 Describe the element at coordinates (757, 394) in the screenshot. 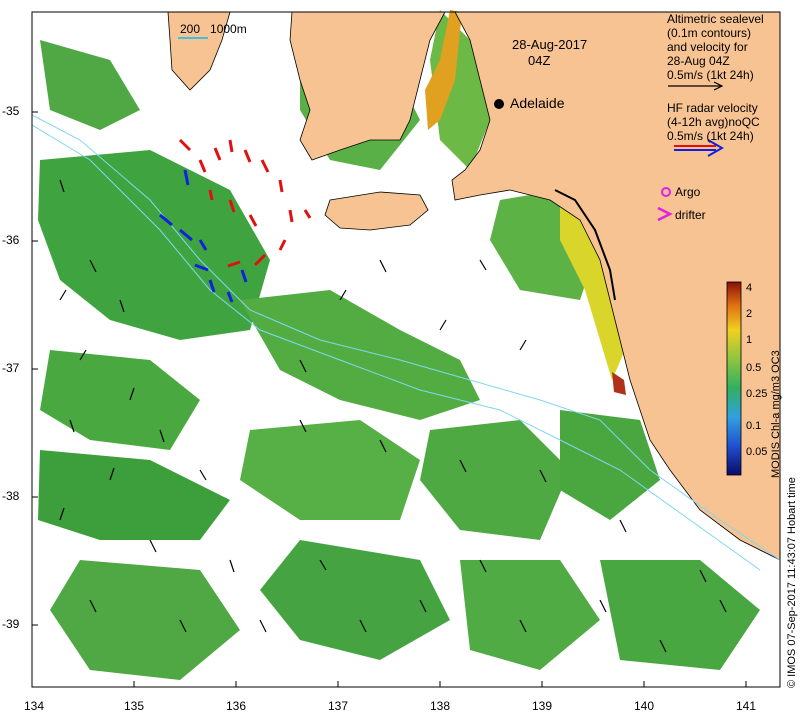

I see `colorbar-tick: 0.25` at that location.